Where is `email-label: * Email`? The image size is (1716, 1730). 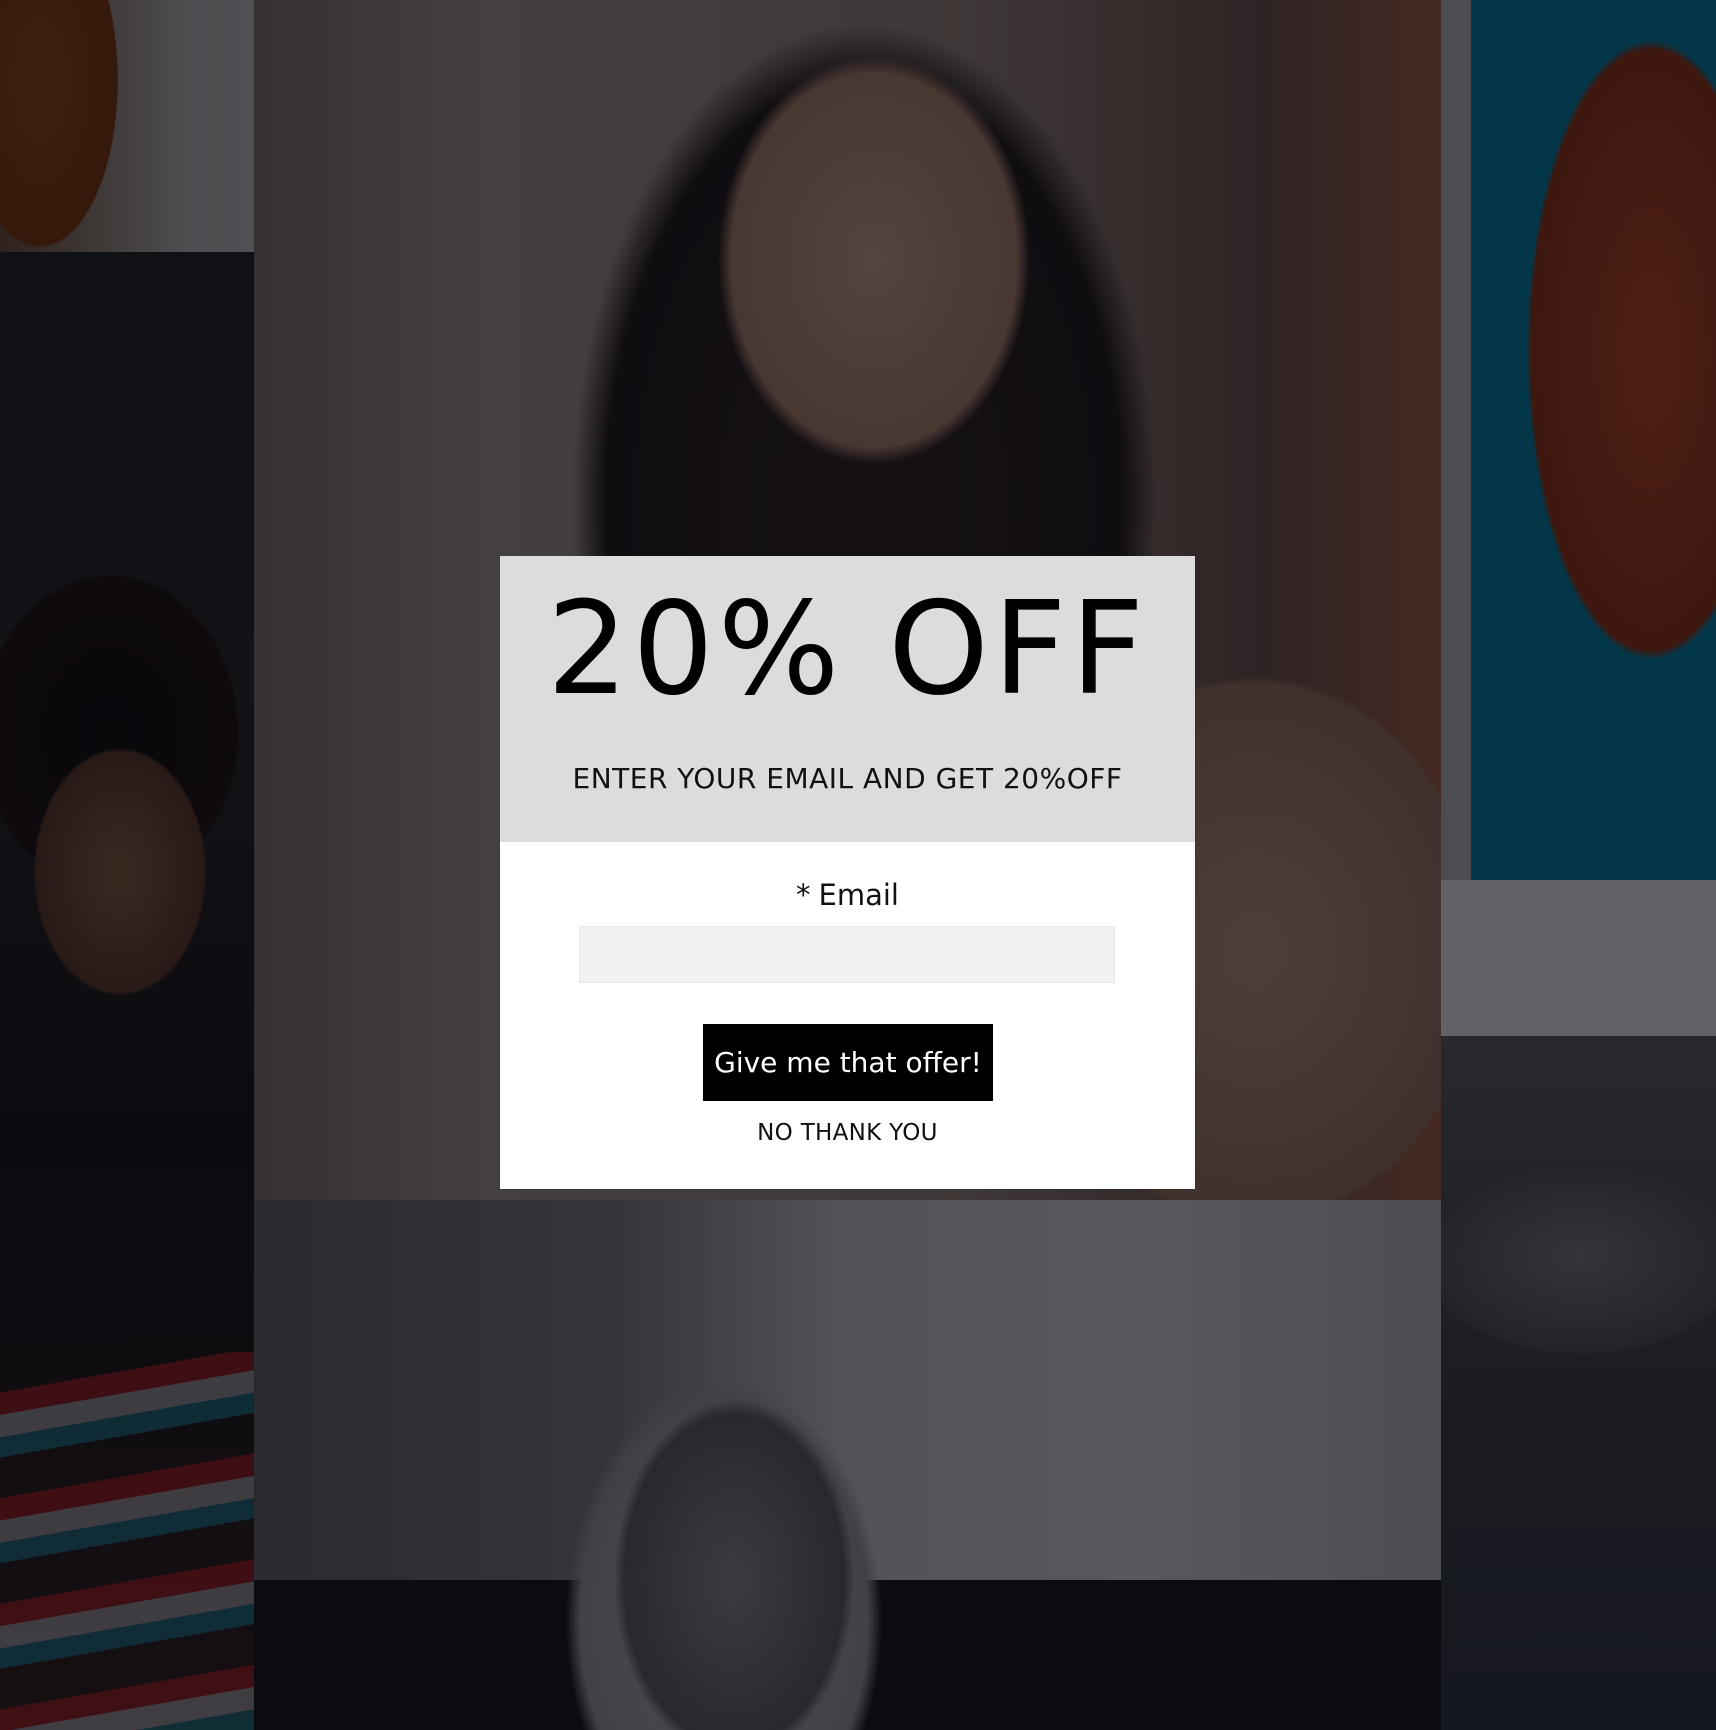 email-label: * Email is located at coordinates (847, 895).